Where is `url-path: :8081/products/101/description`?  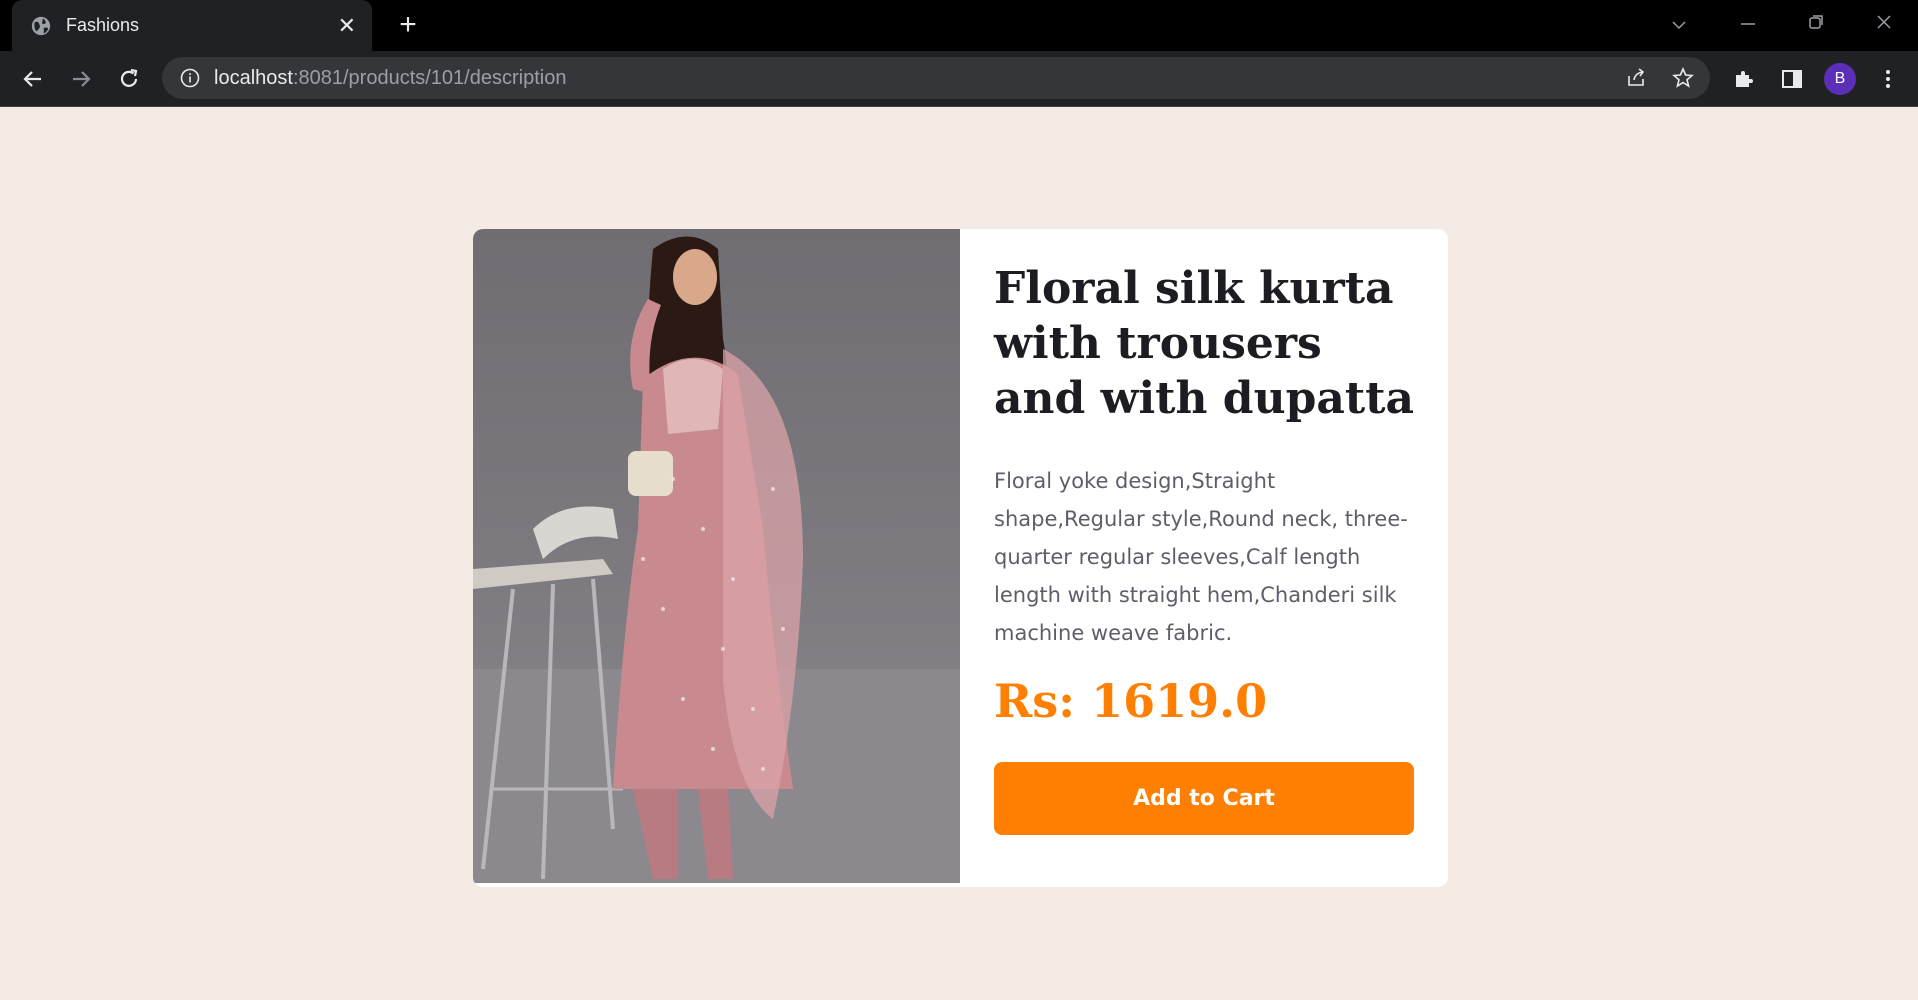
url-path: :8081/products/101/description is located at coordinates (429, 77).